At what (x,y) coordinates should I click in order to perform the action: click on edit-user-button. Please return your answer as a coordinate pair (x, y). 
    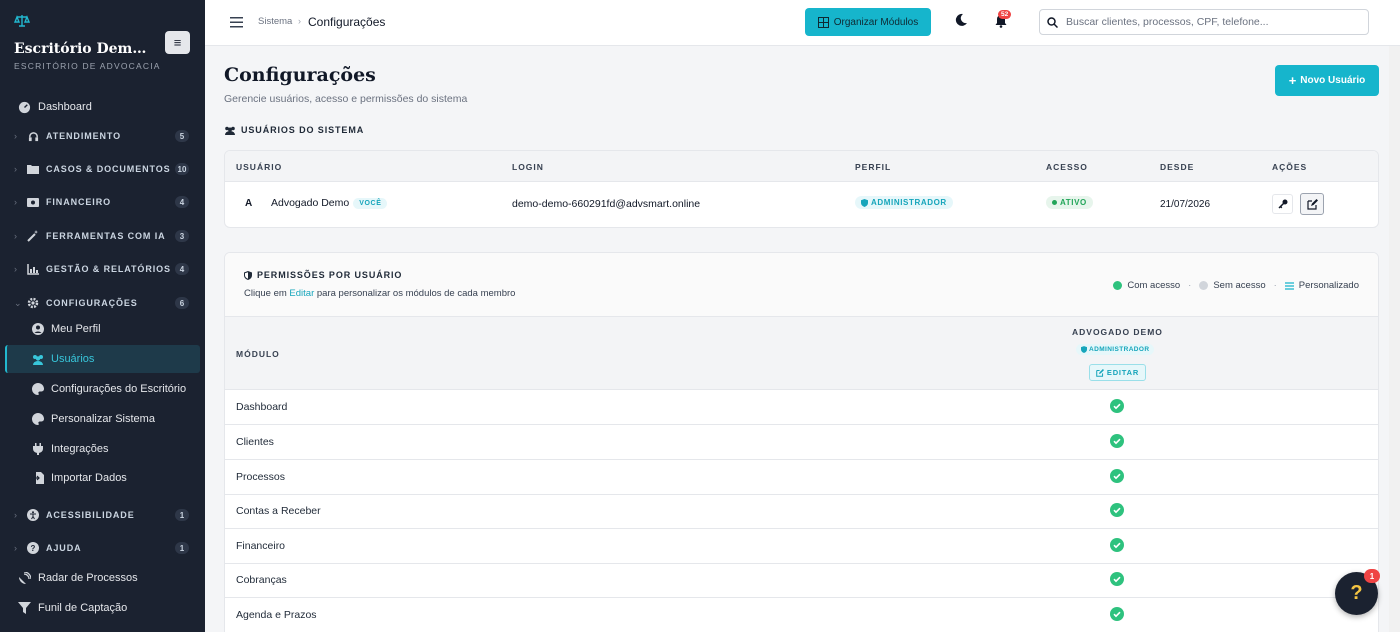
    Looking at the image, I should click on (1312, 204).